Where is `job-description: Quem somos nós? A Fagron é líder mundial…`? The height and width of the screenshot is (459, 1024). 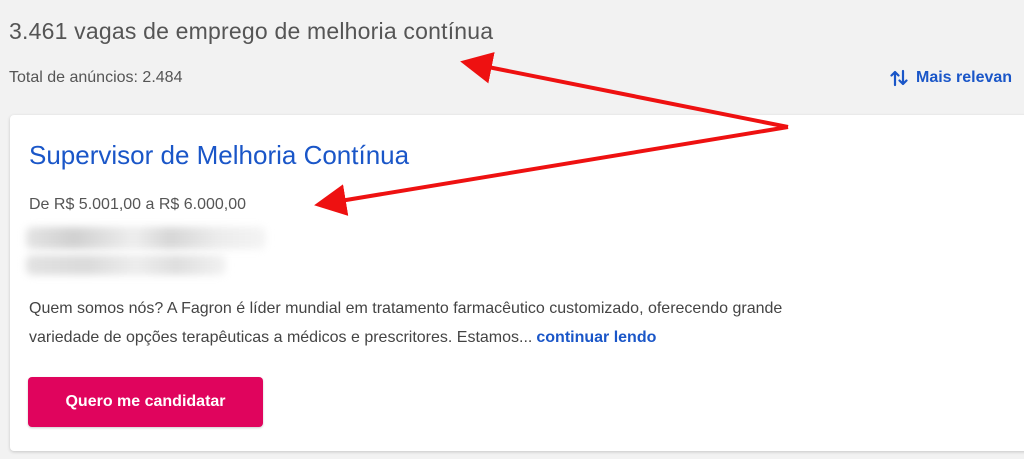
job-description: Quem somos nós? A Fagron é líder mundial… is located at coordinates (519, 323).